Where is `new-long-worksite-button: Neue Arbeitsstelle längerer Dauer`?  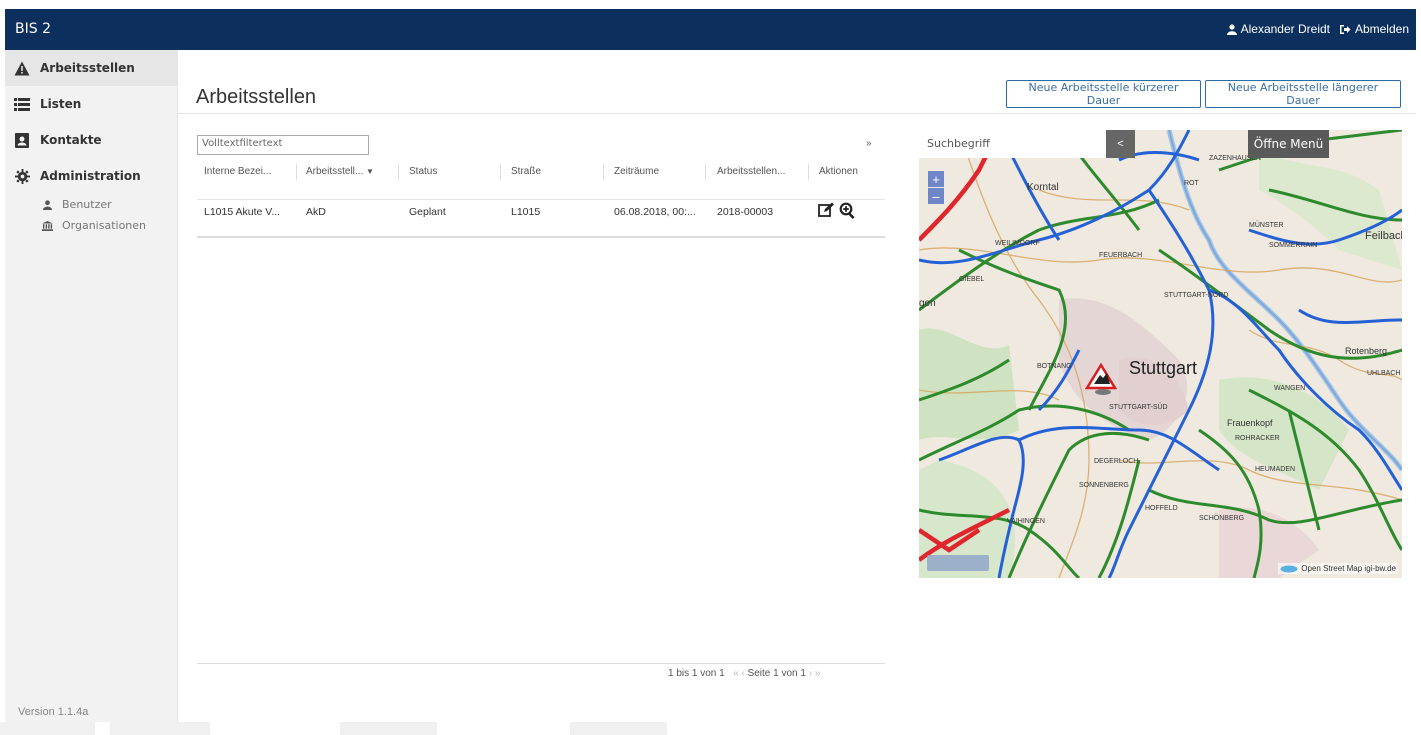
new-long-worksite-button: Neue Arbeitsstelle längerer Dauer is located at coordinates (1303, 94).